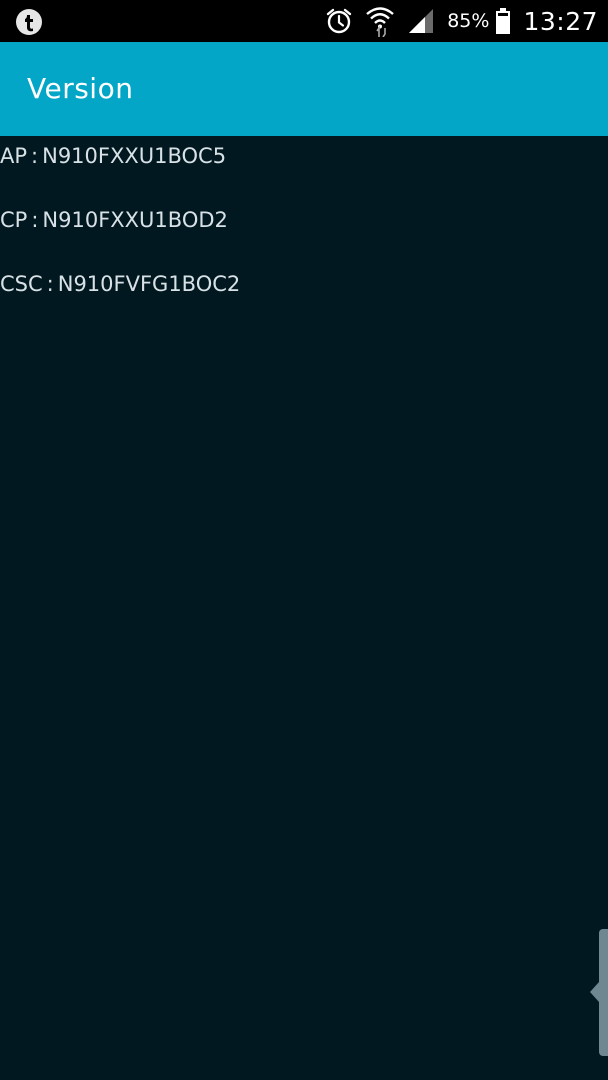 Image resolution: width=608 pixels, height=1080 pixels. I want to click on edge-panel-handle, so click(603, 992).